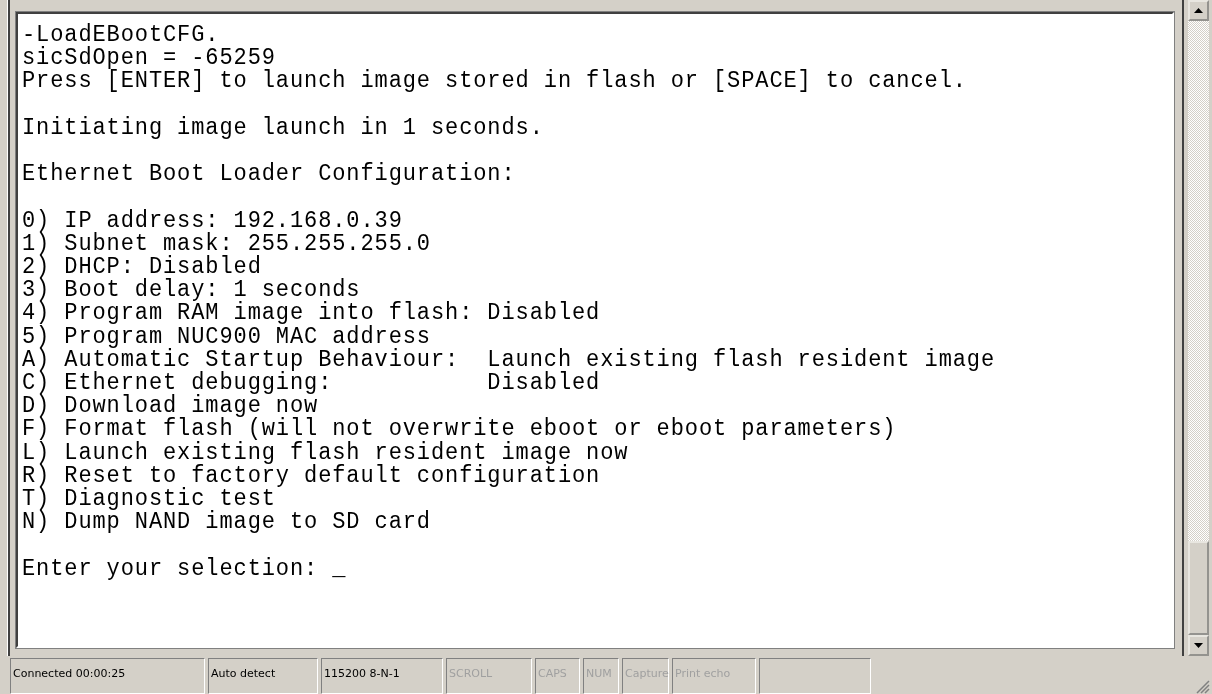 Image resolution: width=1212 pixels, height=694 pixels. What do you see at coordinates (382, 676) in the screenshot?
I see `status-panel: 115200 8-N-1` at bounding box center [382, 676].